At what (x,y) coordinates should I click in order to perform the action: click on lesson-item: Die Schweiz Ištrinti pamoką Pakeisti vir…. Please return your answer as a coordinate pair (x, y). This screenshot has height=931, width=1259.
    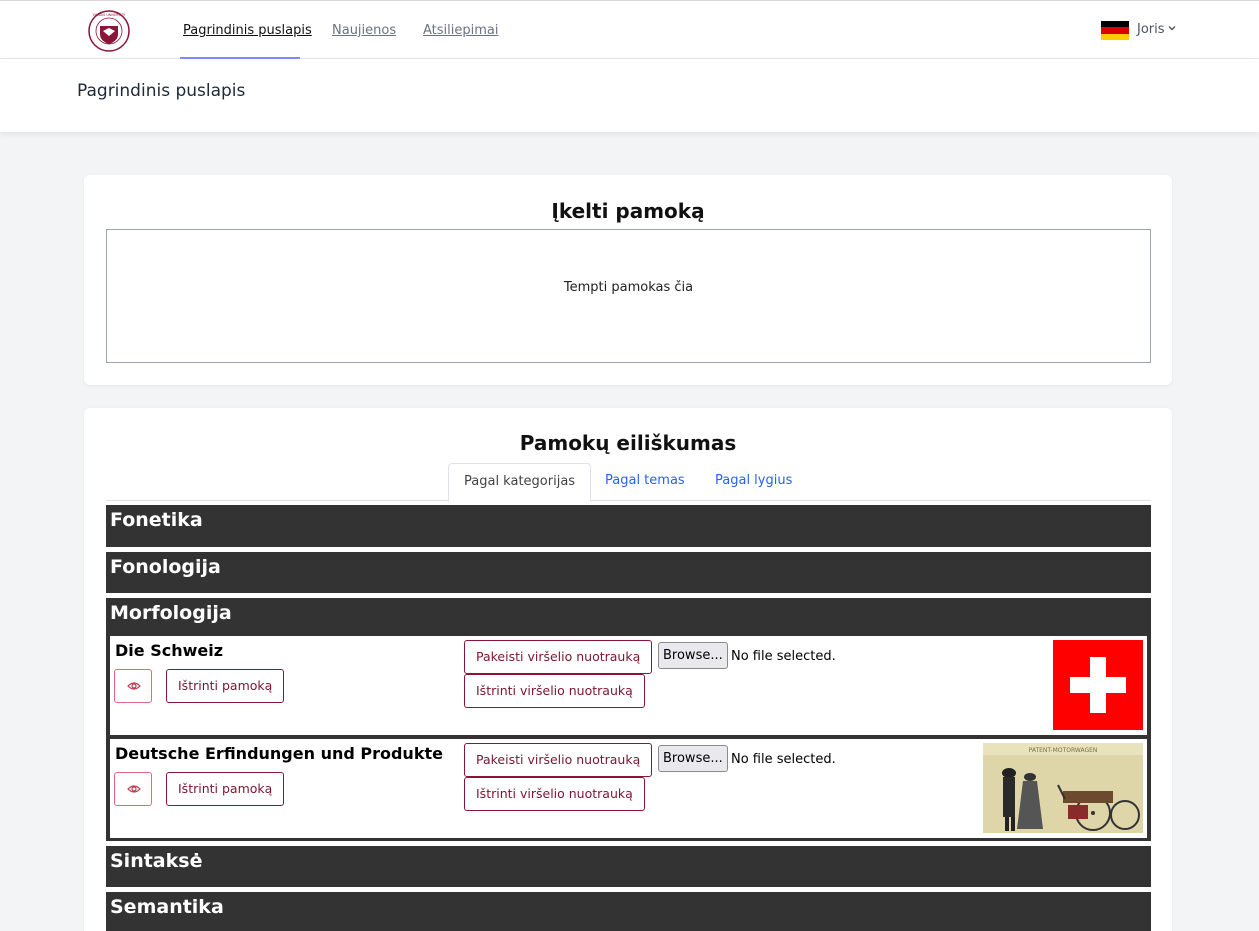
    Looking at the image, I should click on (628, 685).